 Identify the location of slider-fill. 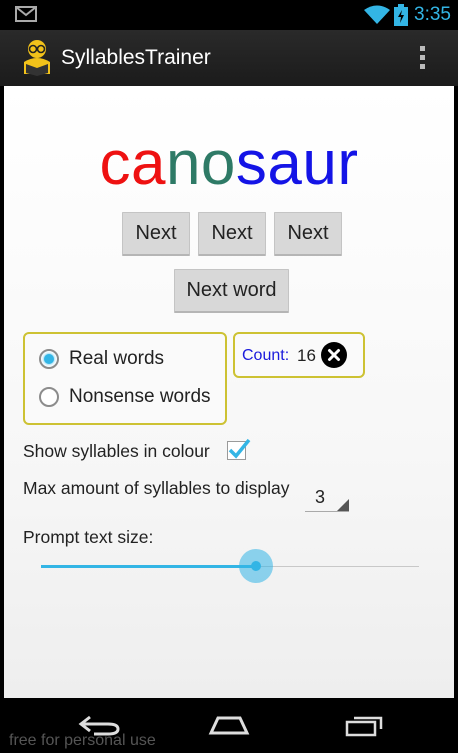
(149, 566).